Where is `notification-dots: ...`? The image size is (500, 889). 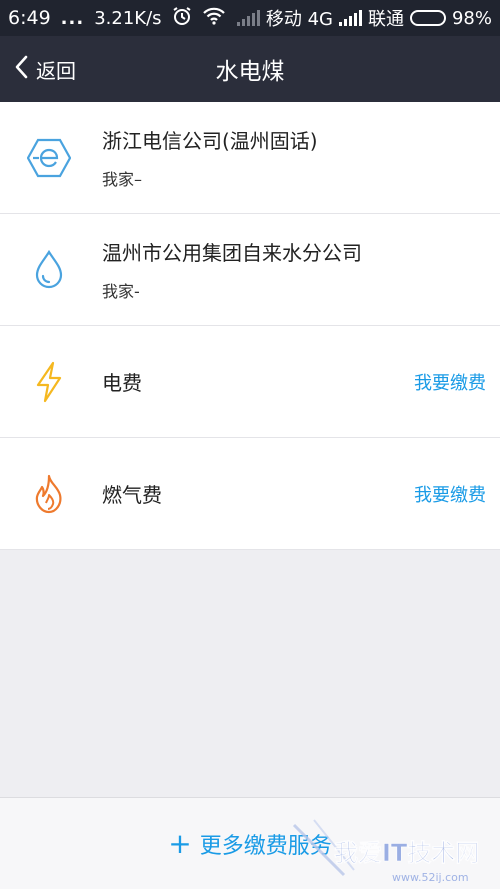
notification-dots: ... is located at coordinates (72, 18).